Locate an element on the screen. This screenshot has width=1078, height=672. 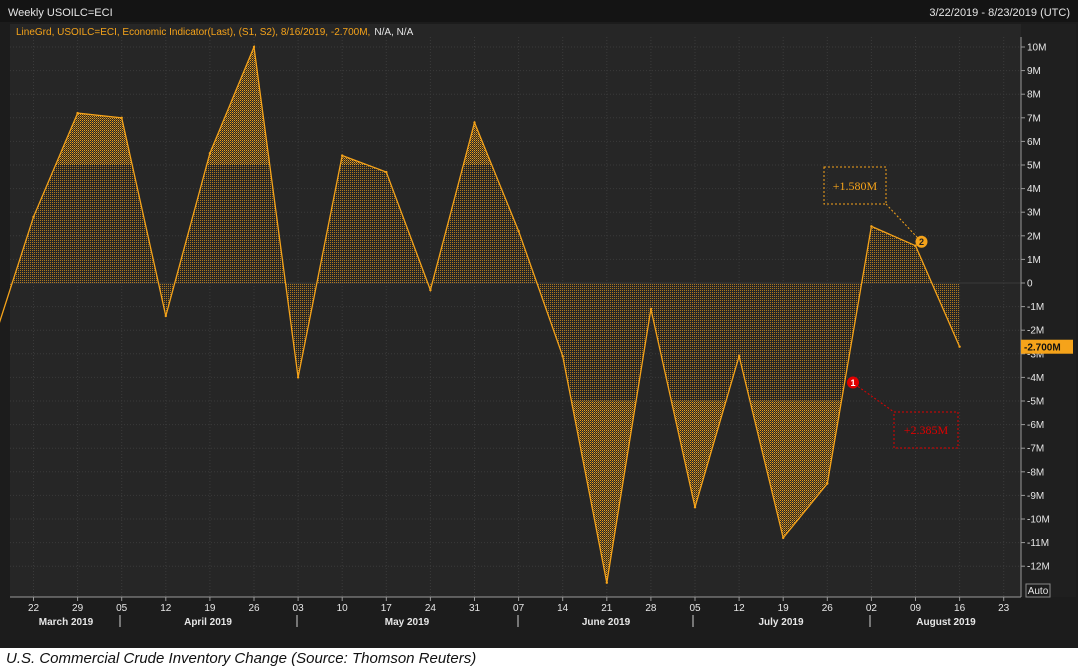
chart-title: Weekly USOILC=ECI is located at coordinates (60, 13).